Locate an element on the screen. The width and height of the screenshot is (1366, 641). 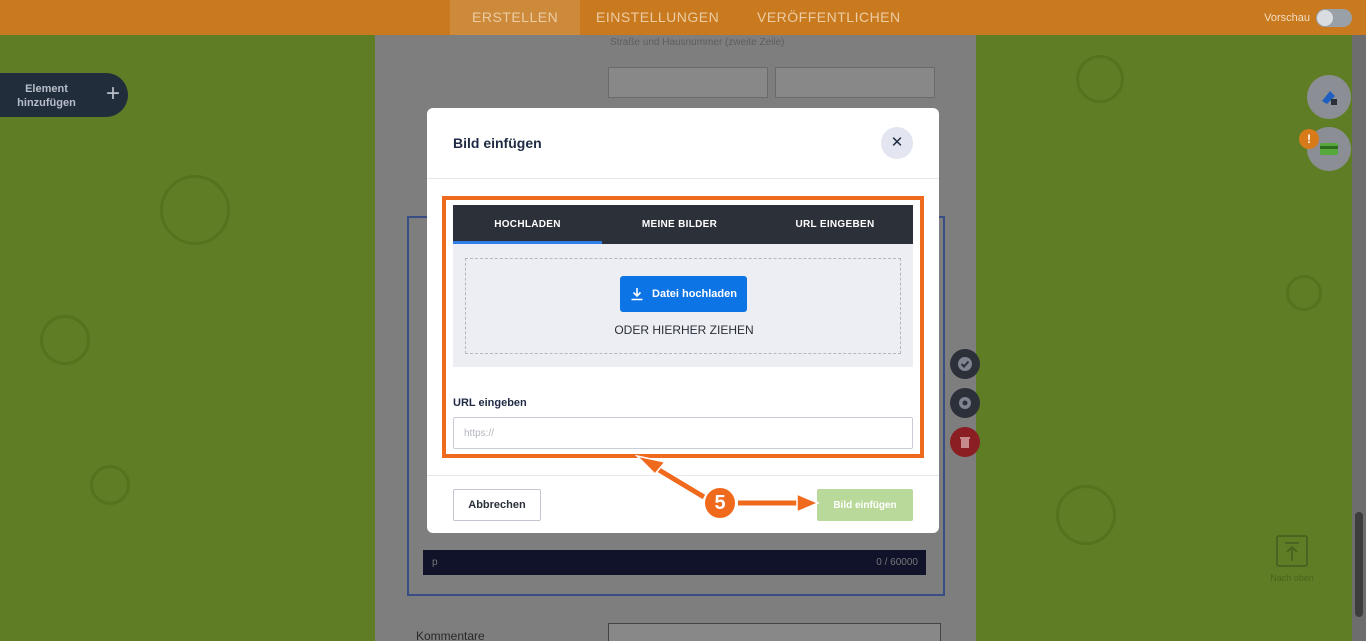
confirm-element-button is located at coordinates (965, 364).